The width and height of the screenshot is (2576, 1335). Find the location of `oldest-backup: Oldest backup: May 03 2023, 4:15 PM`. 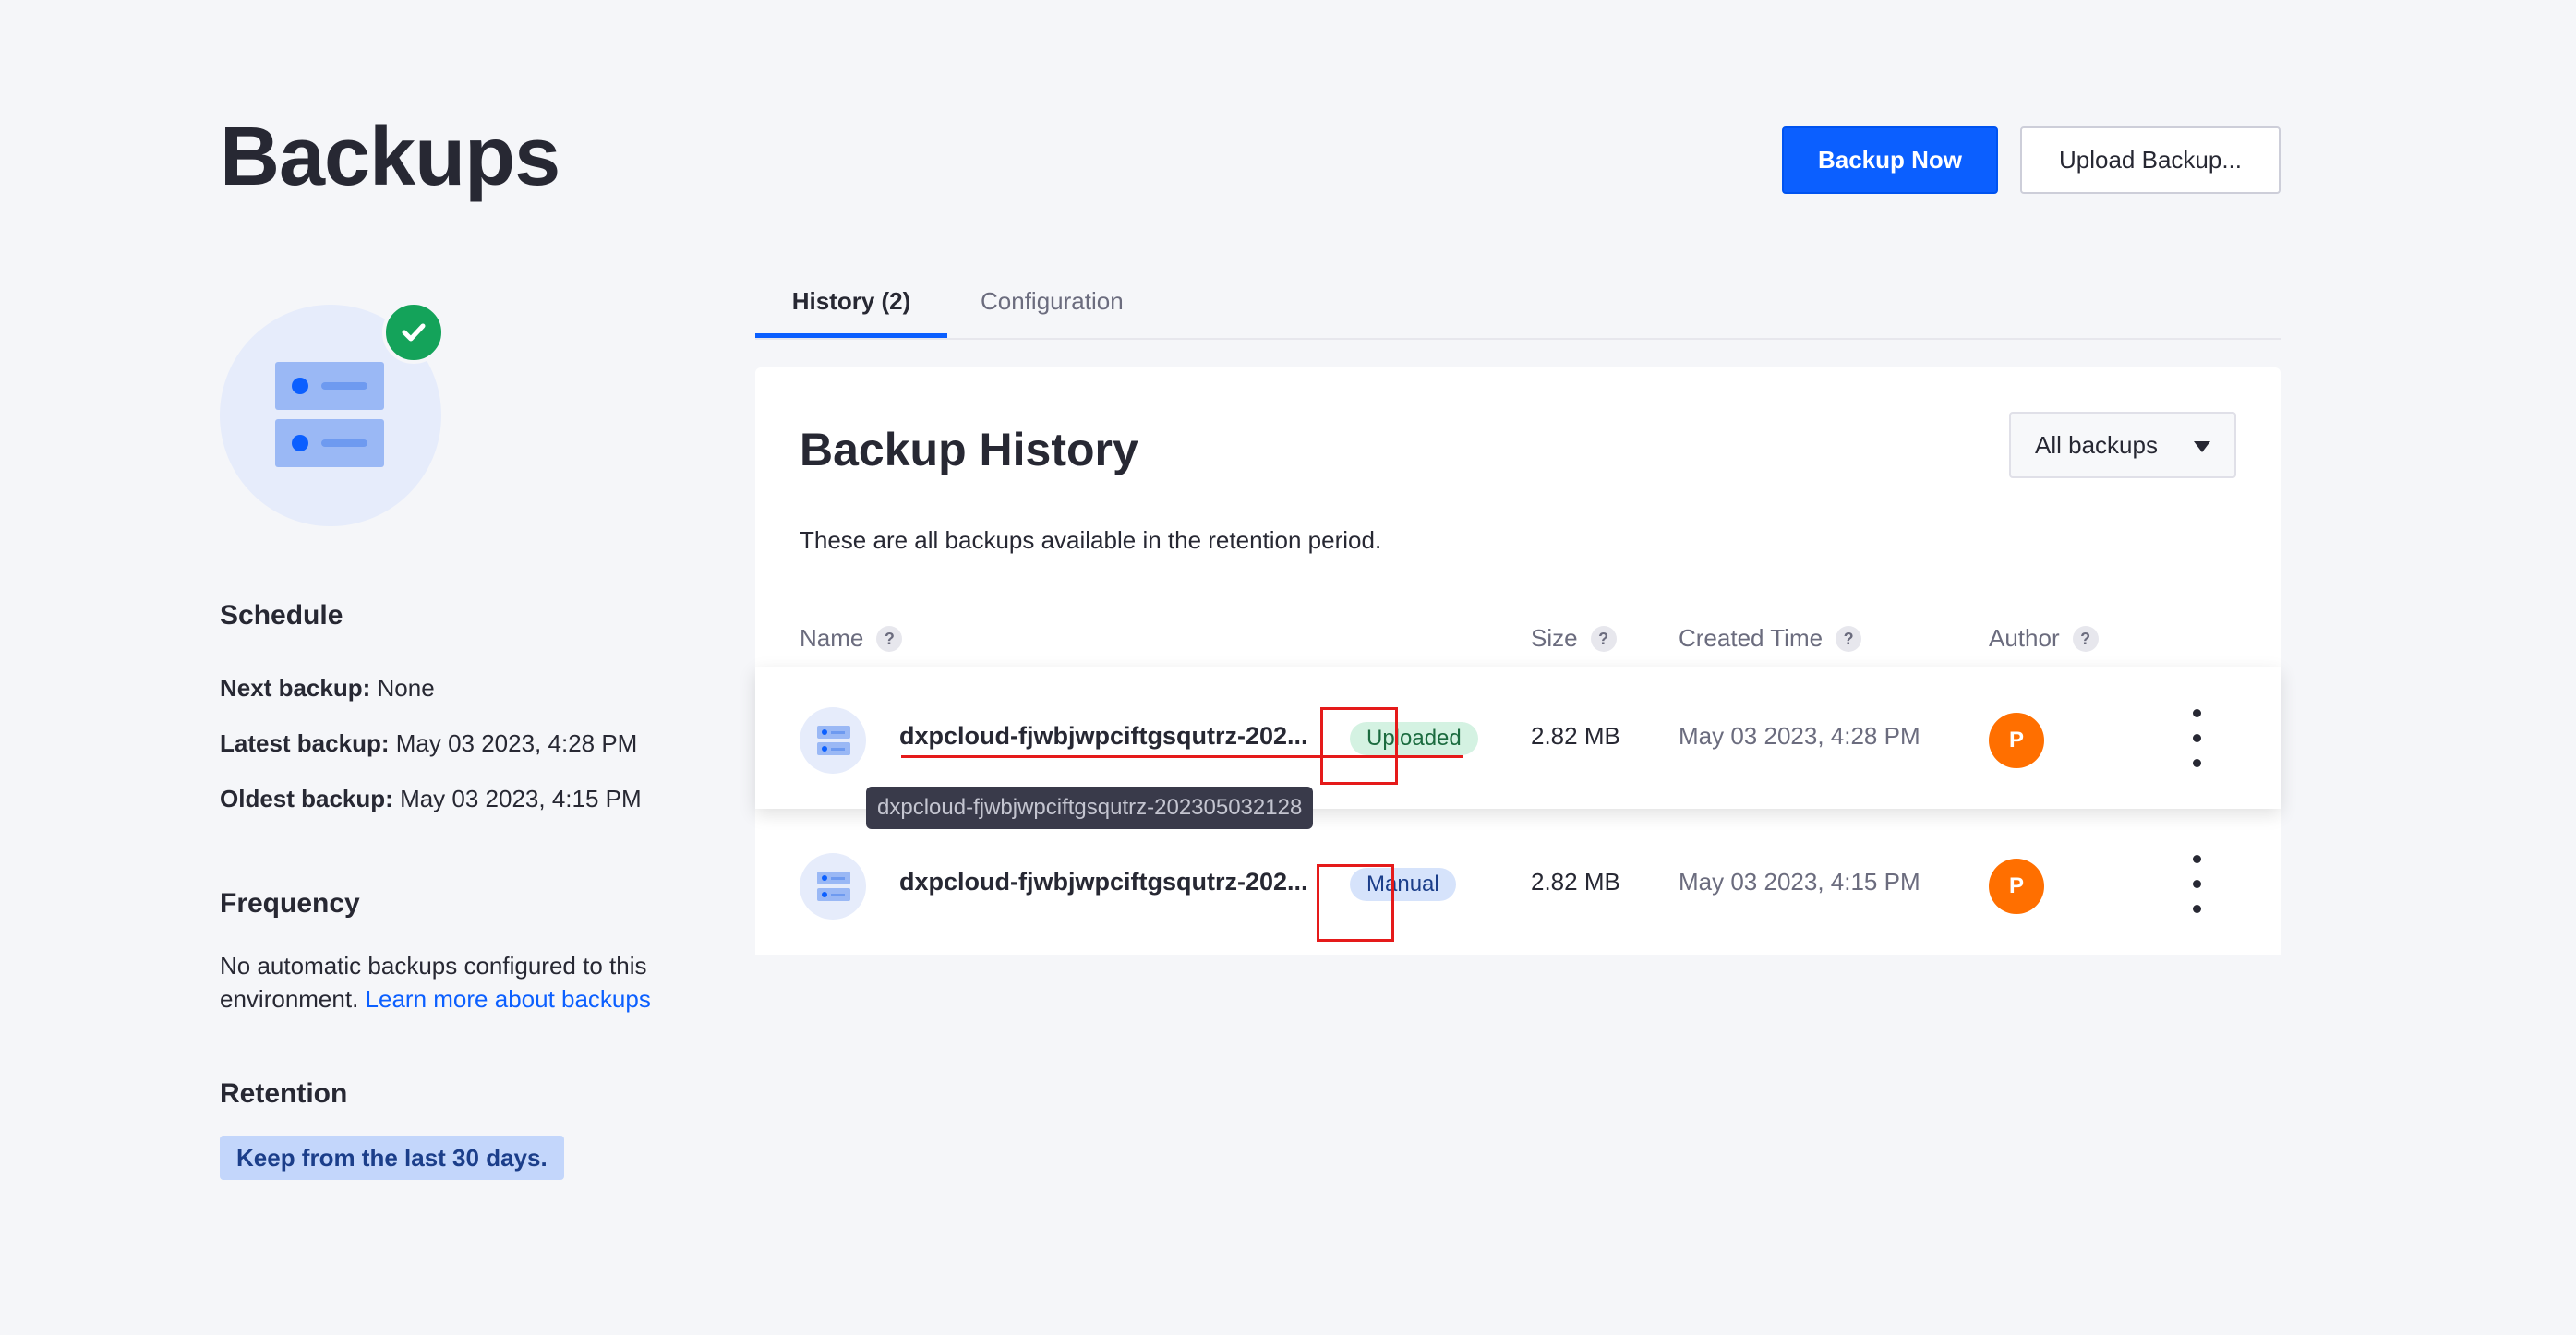

oldest-backup: Oldest backup: May 03 2023, 4:15 PM is located at coordinates (431, 798).